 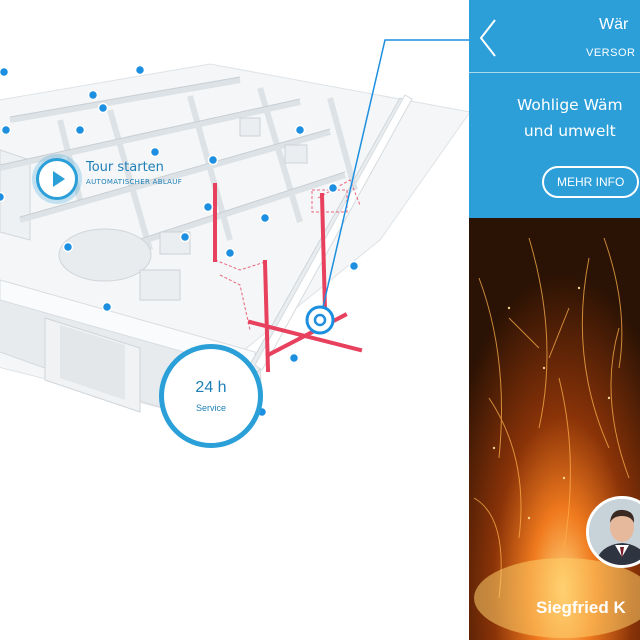 What do you see at coordinates (611, 53) in the screenshot?
I see `panel-category: VERSOR` at bounding box center [611, 53].